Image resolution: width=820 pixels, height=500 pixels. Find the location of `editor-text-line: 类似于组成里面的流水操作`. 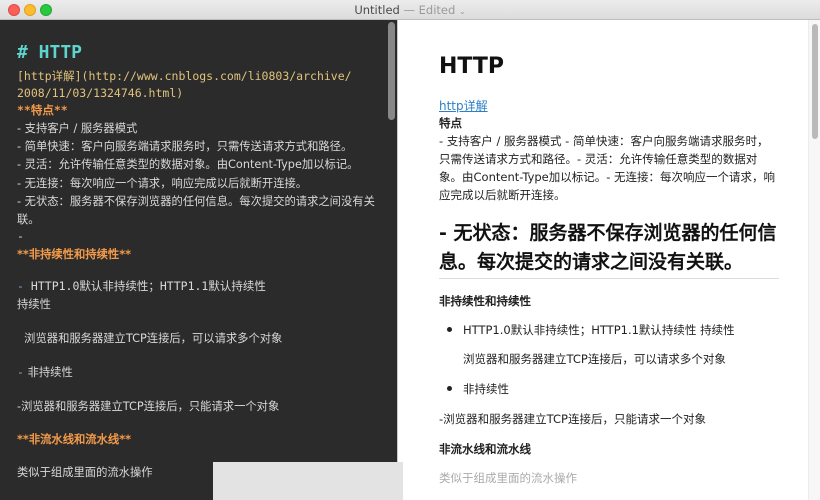

editor-text-line: 类似于组成里面的流水操作 is located at coordinates (85, 472).